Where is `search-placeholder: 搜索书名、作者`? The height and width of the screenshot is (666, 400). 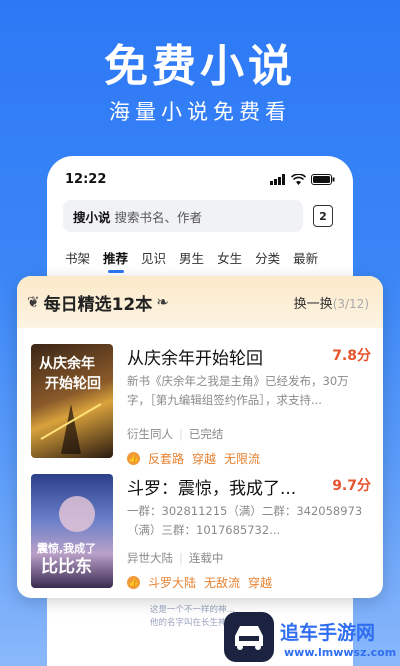 search-placeholder: 搜索书名、作者 is located at coordinates (158, 217).